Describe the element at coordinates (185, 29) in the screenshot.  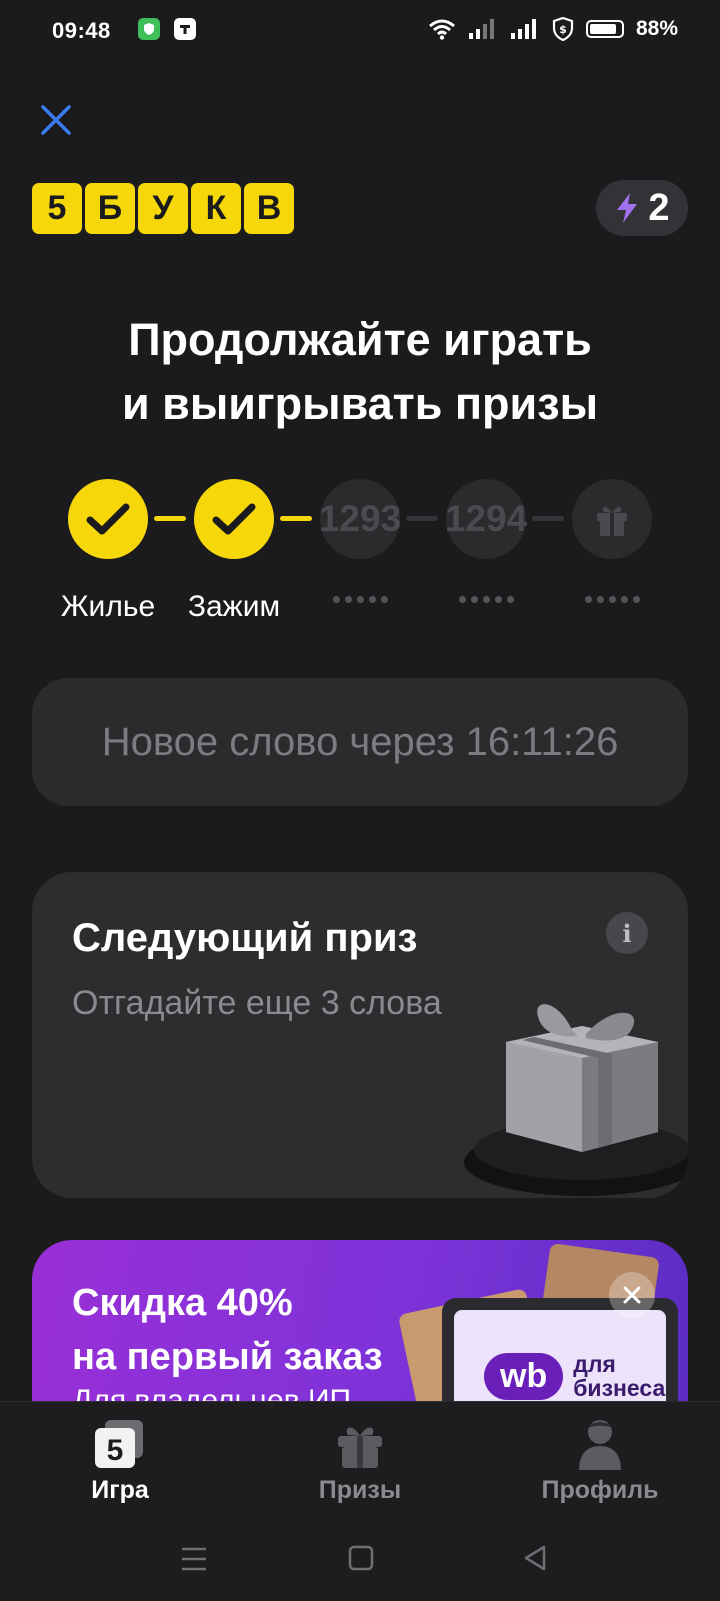
I see `t-app-icon` at that location.